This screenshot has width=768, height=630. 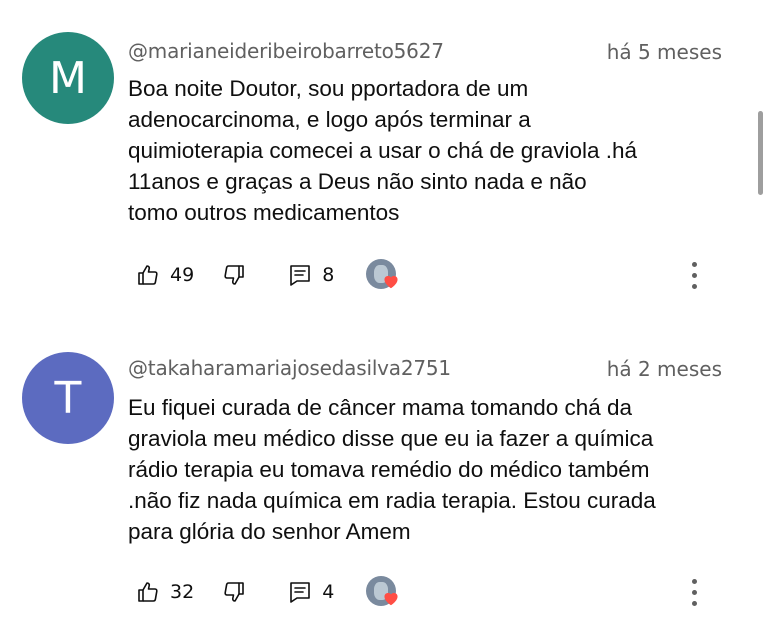 I want to click on avatar-letter: M, so click(x=68, y=78).